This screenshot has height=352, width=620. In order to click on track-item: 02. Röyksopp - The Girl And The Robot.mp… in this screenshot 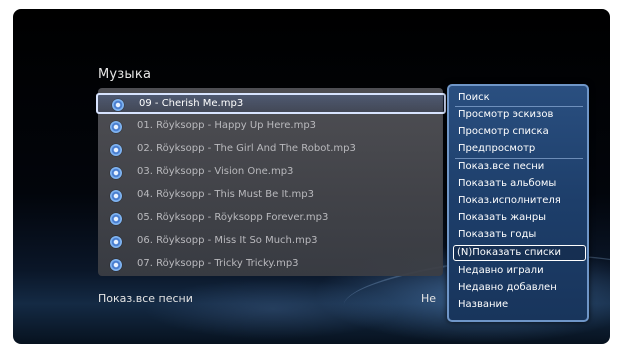, I will do `click(270, 150)`.